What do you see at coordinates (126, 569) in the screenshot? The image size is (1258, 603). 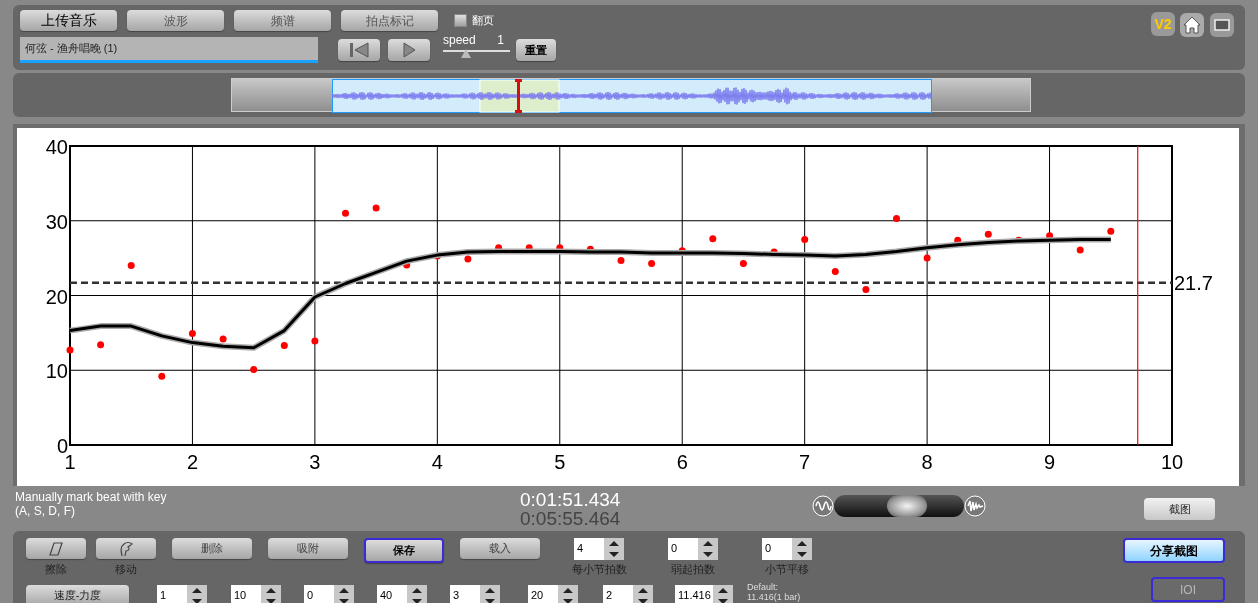 I see `tool-caption: 移动` at bounding box center [126, 569].